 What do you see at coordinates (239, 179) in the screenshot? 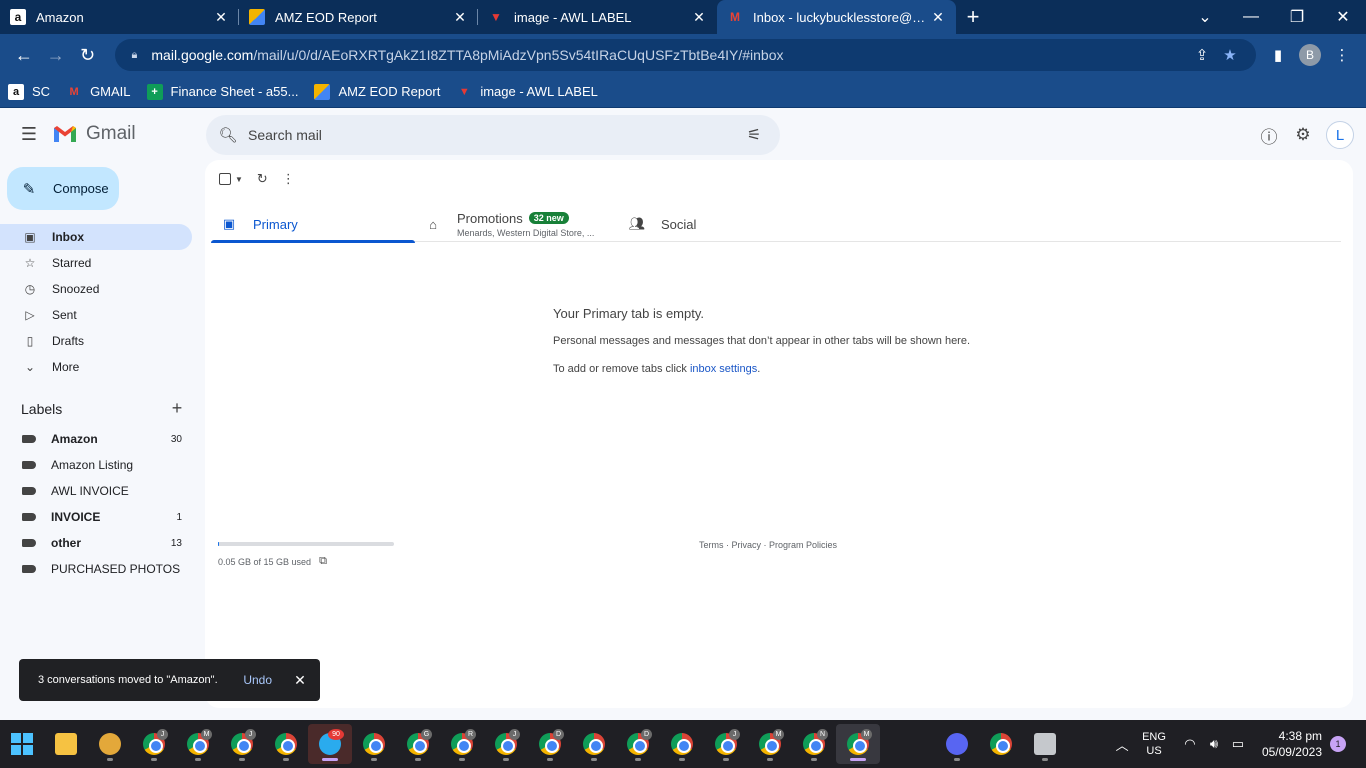
I see `select-dropdown-icon: ▼` at bounding box center [239, 179].